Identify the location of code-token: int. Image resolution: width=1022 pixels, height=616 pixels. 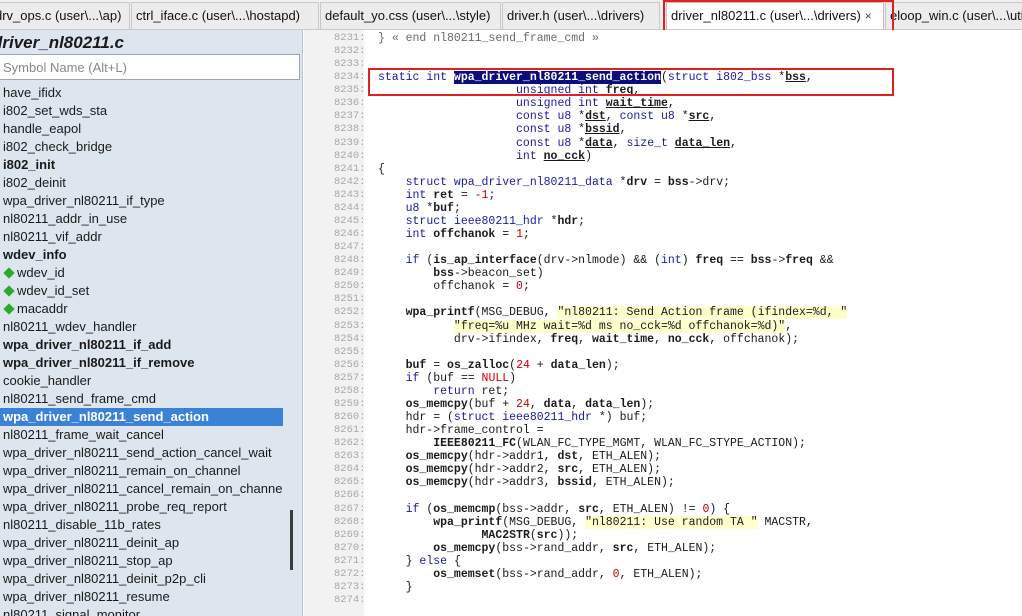
(419, 195).